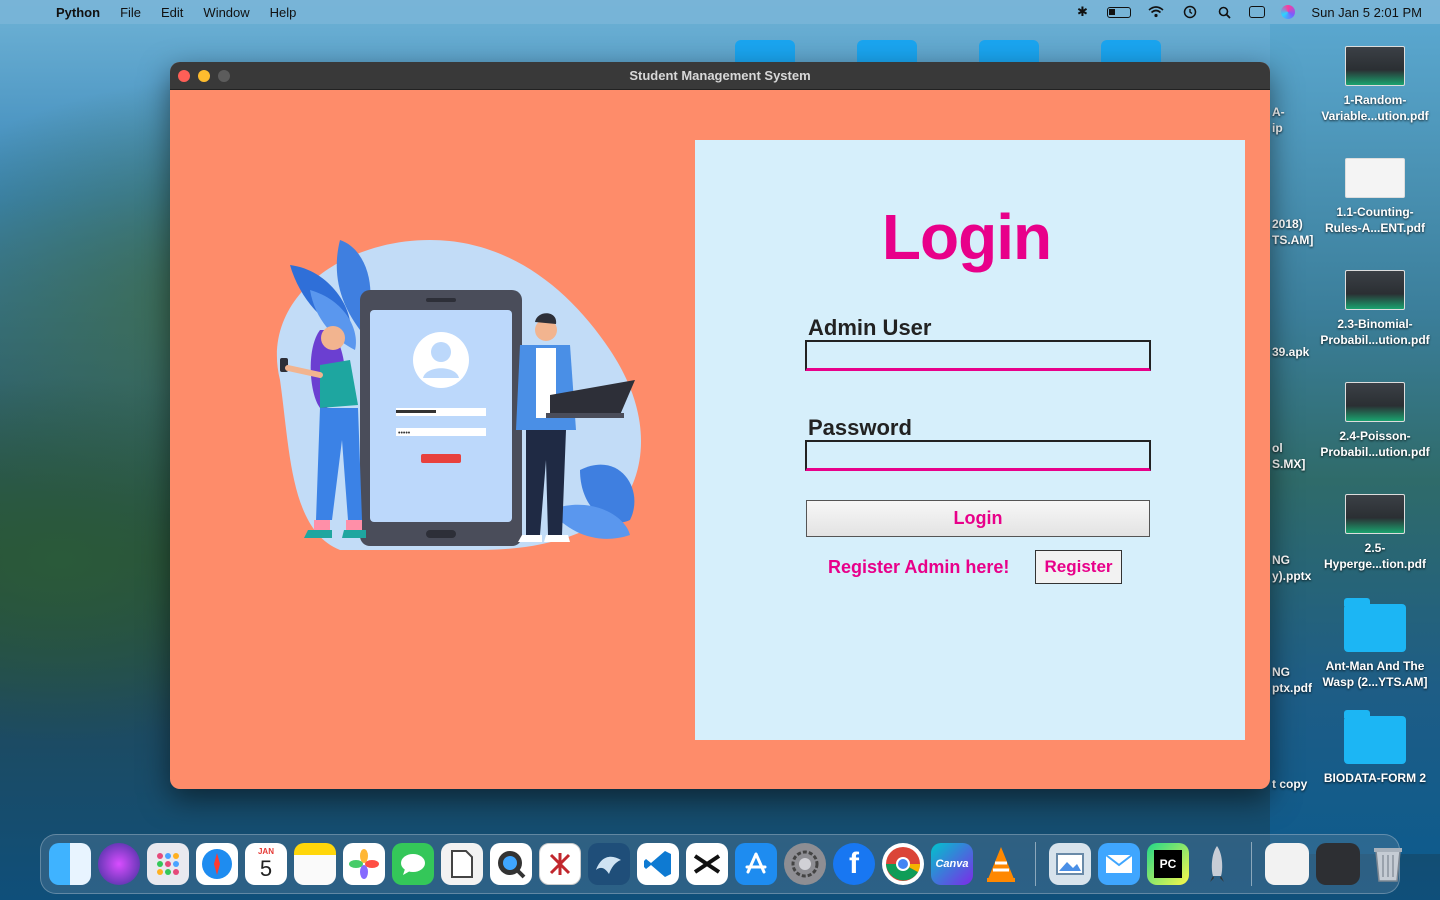 The width and height of the screenshot is (1440, 900). I want to click on desktop-partial-label: t copy, so click(1289, 784).